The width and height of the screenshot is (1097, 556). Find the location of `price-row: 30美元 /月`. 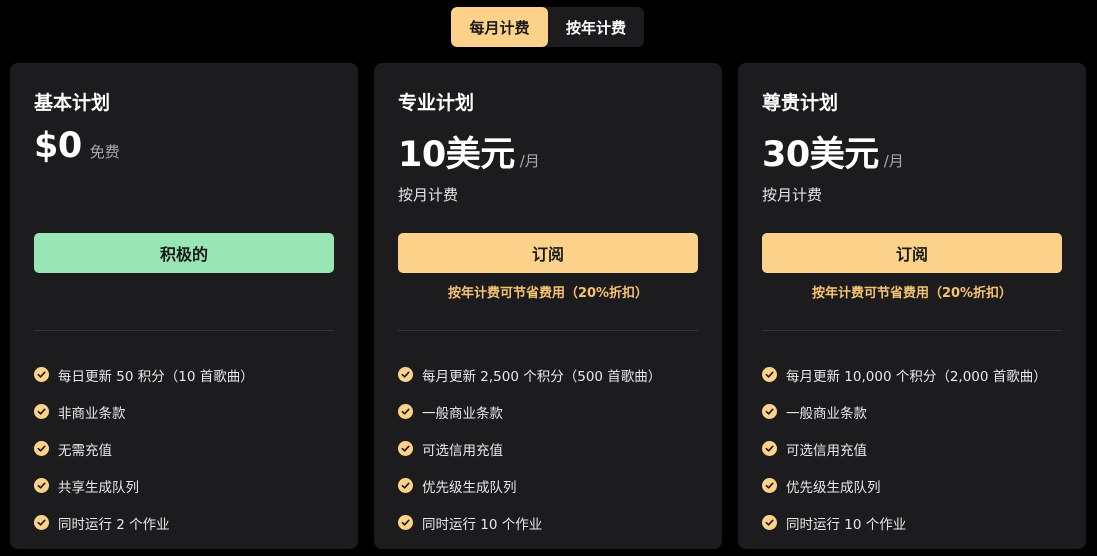

price-row: 30美元 /月 is located at coordinates (833, 151).